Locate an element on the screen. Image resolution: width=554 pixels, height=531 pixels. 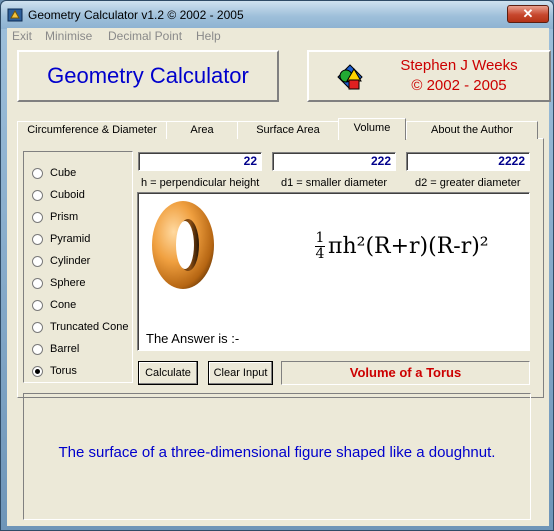
radio-label: Torus is located at coordinates (63, 371).